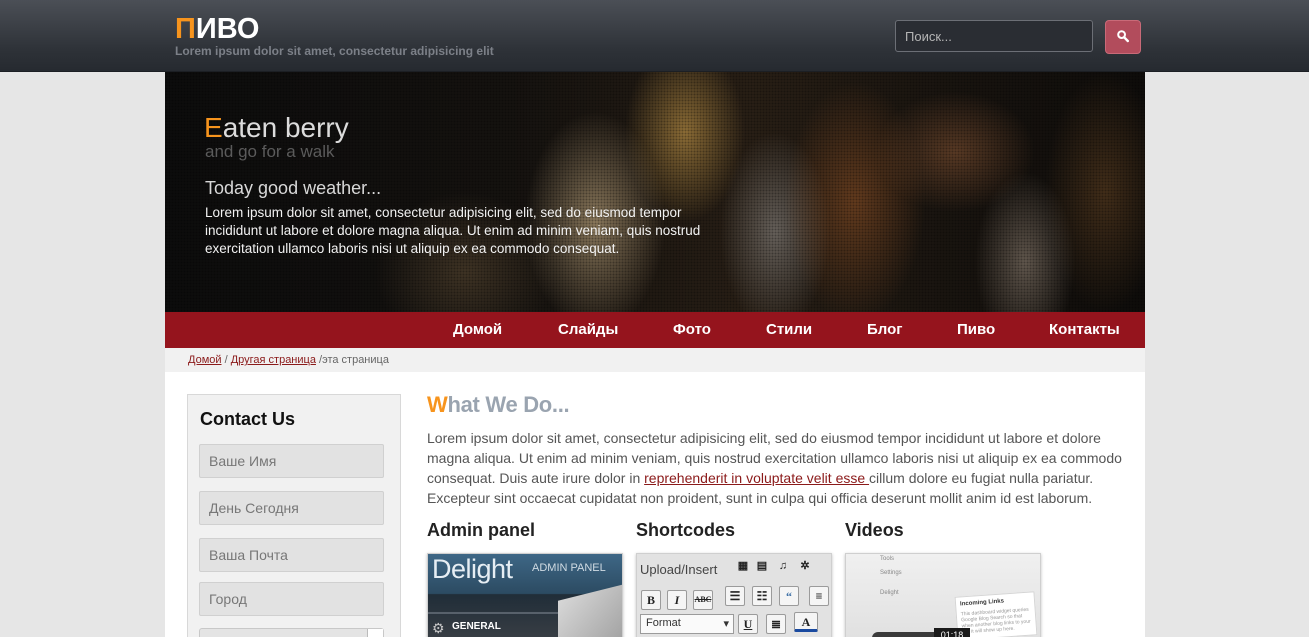 The height and width of the screenshot is (637, 1309). I want to click on date-field, so click(291, 508).